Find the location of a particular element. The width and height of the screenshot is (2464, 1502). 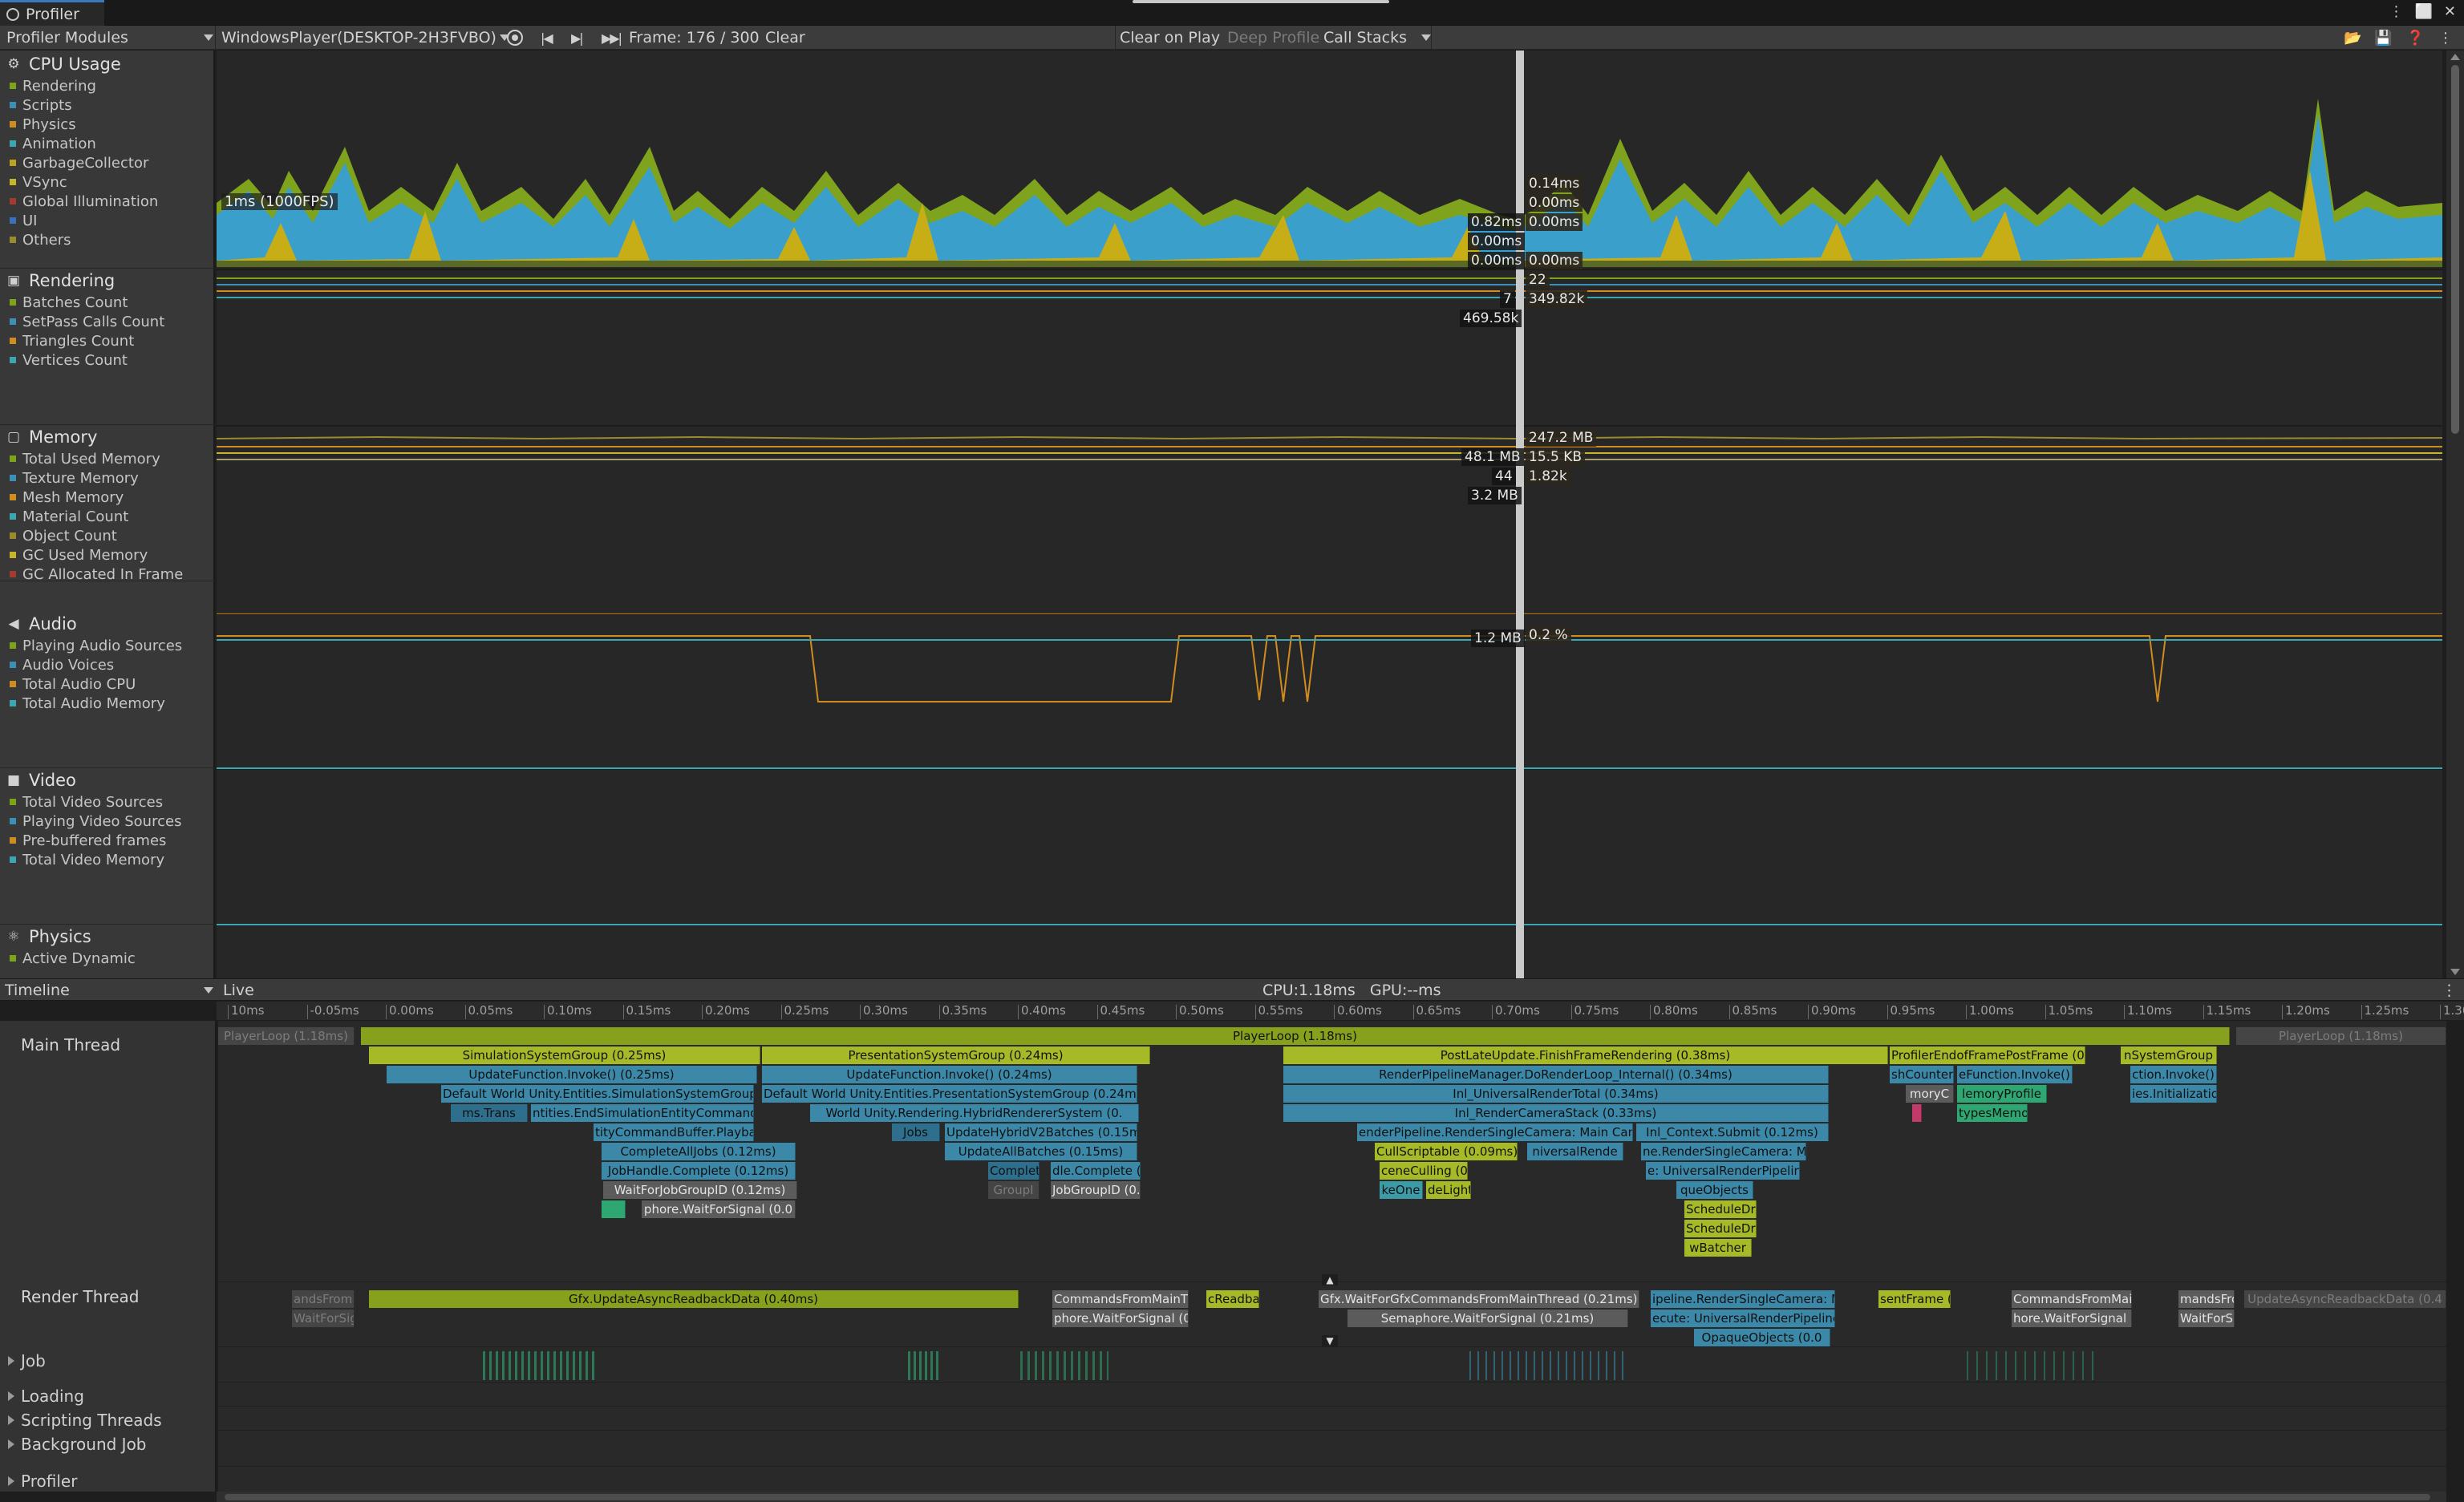

menu-button: ⋮ is located at coordinates (2445, 38).